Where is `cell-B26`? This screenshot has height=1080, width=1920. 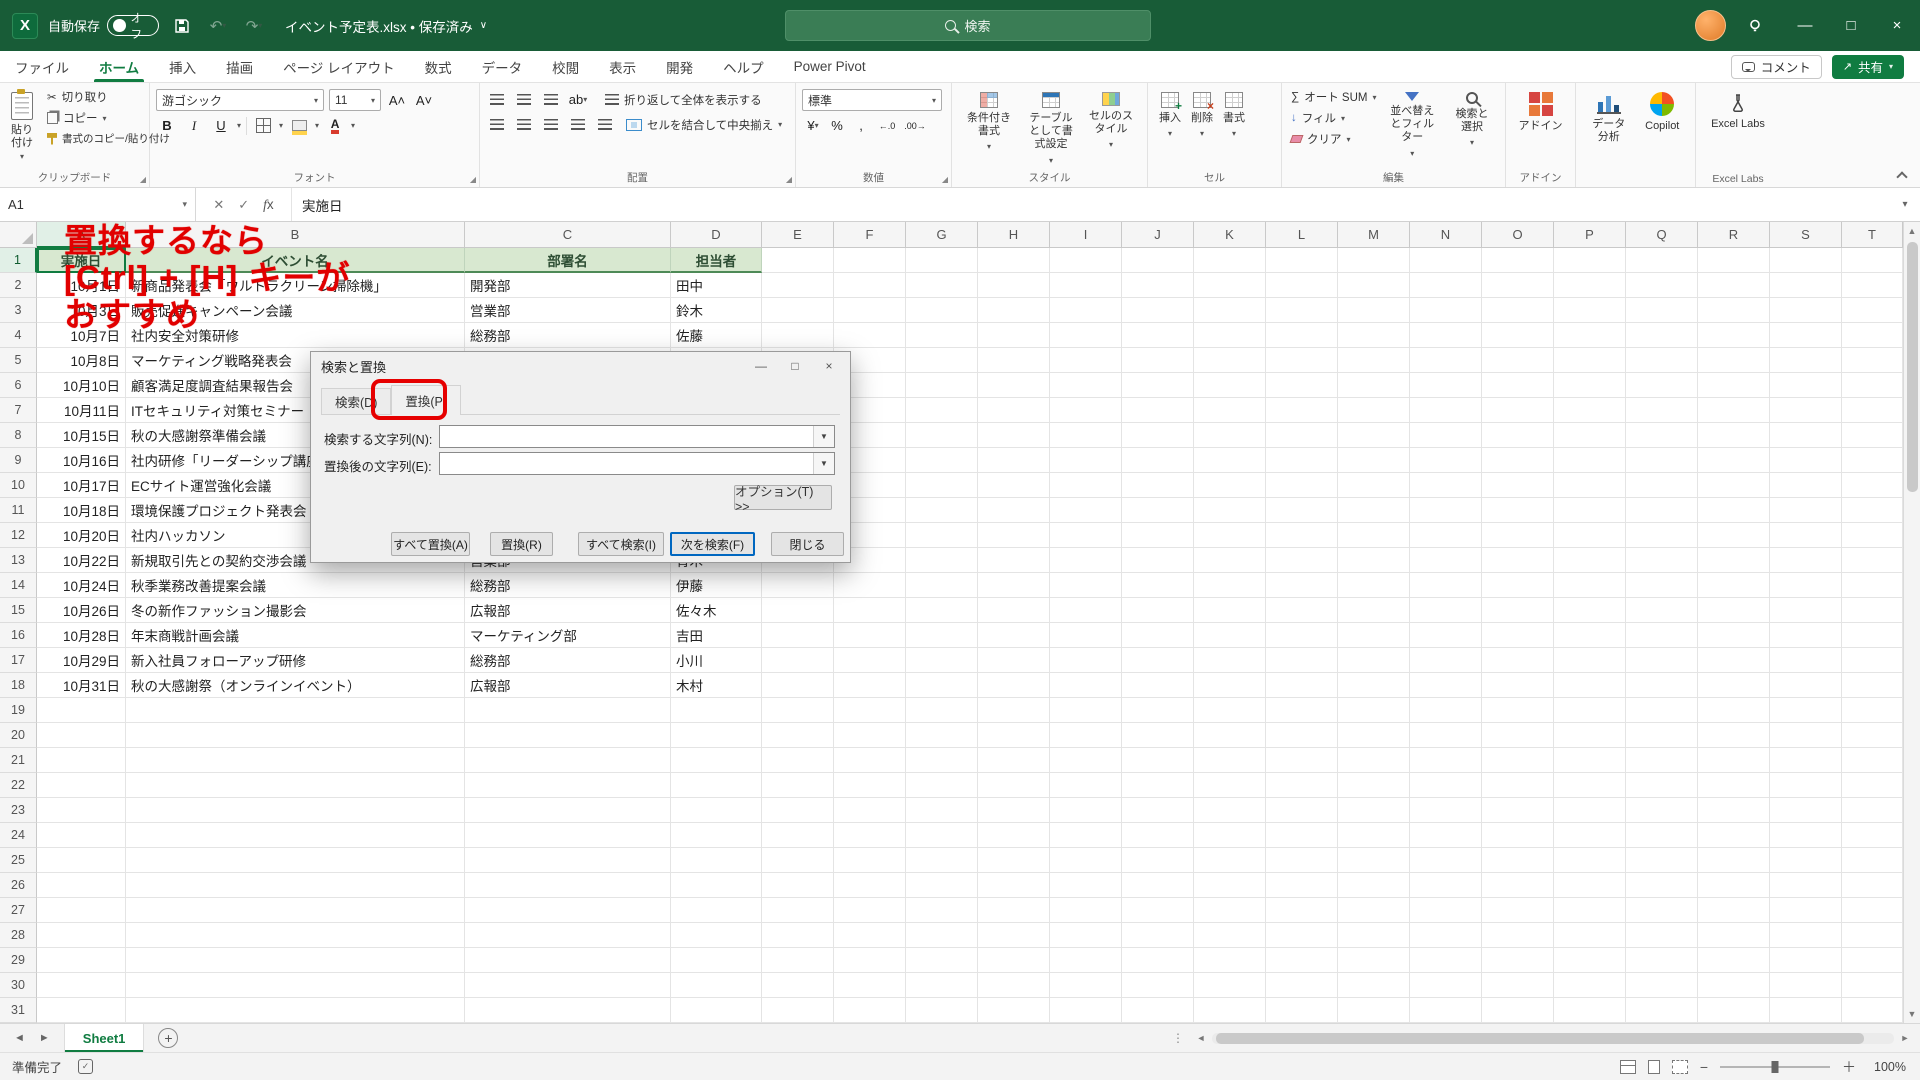 cell-B26 is located at coordinates (295, 885).